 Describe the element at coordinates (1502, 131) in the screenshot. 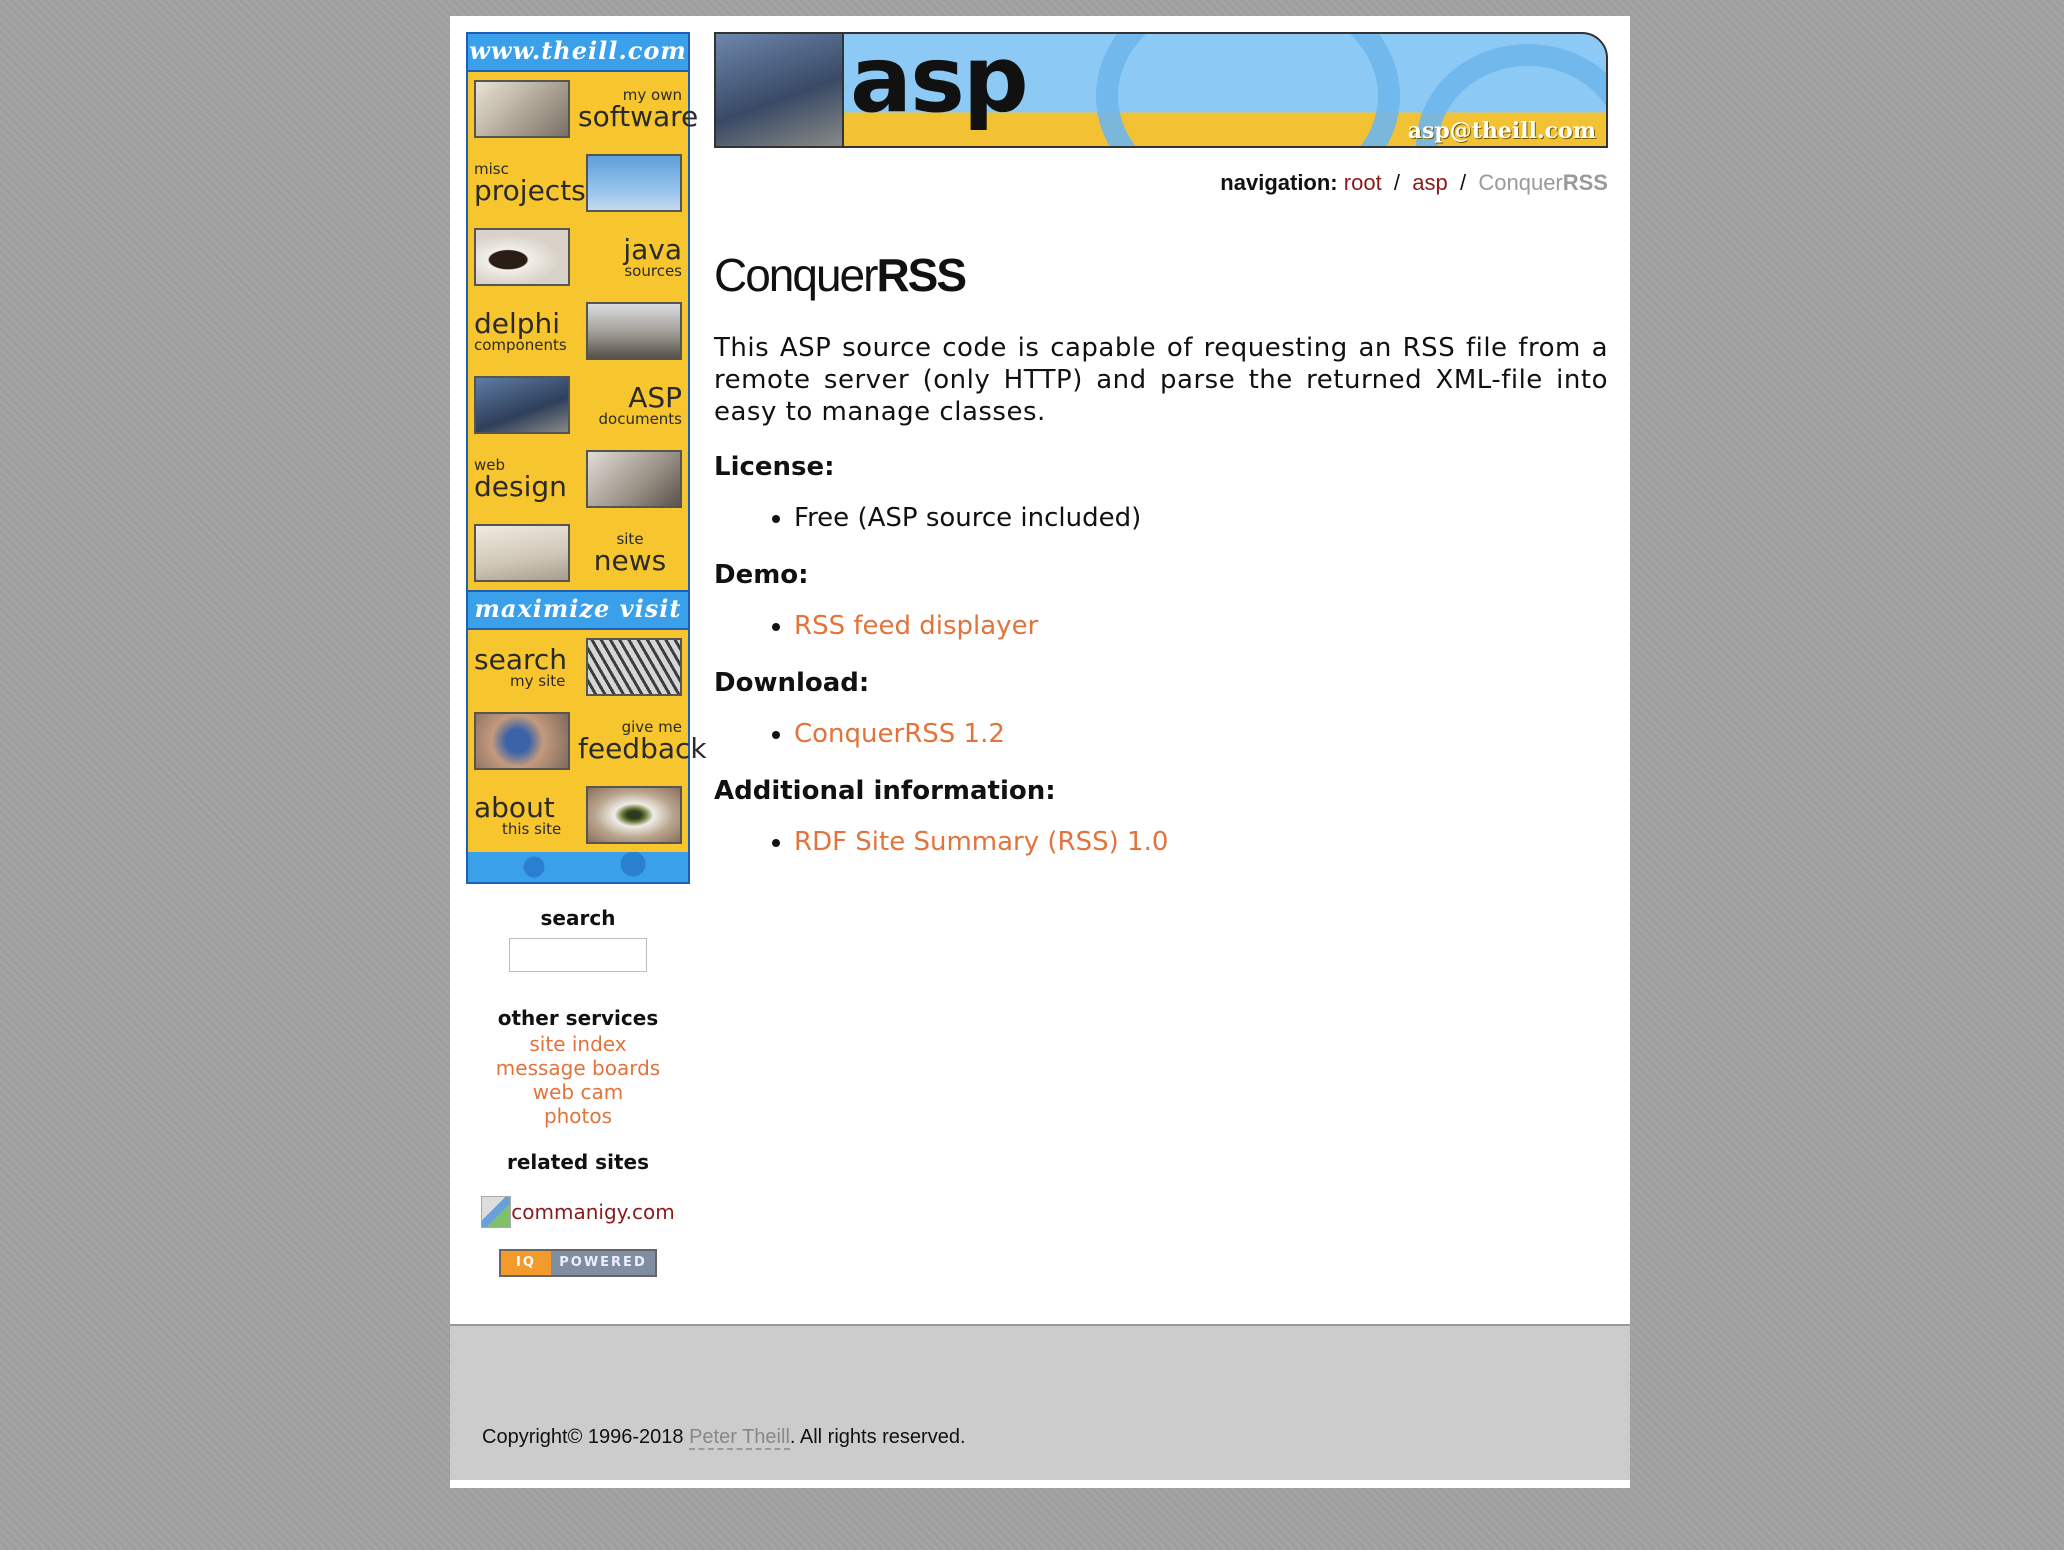

I see `banner-email: asp@theill.com` at that location.